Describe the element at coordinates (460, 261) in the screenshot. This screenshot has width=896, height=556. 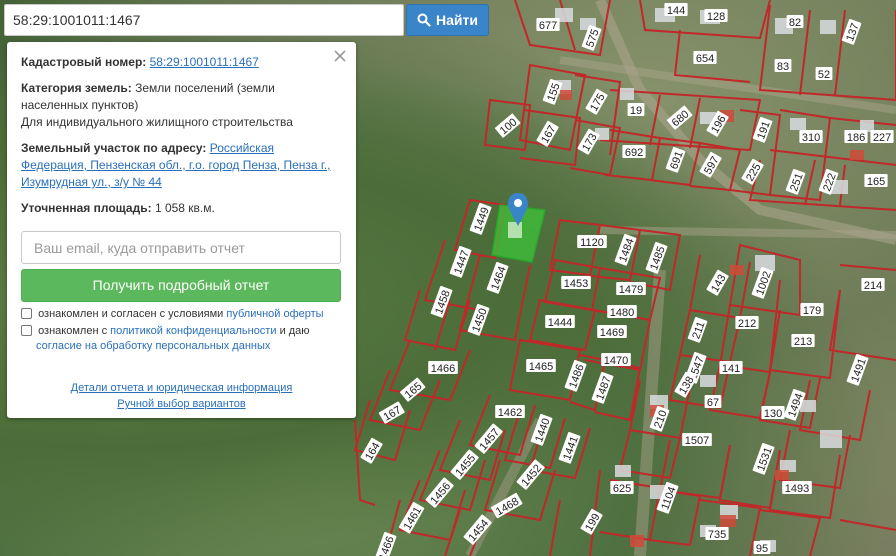
I see `parcel-label: 1447` at that location.